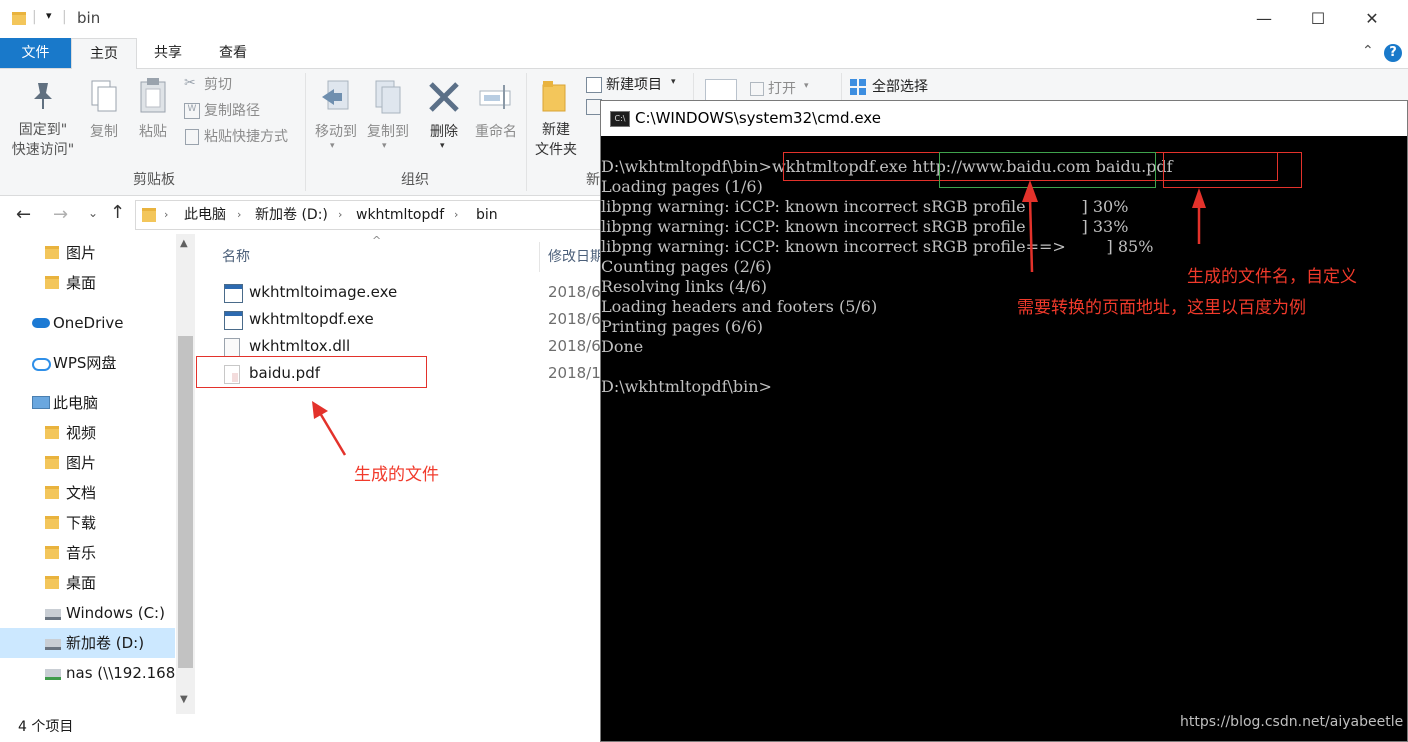 The image size is (1408, 742). What do you see at coordinates (1030, 226) in the screenshot?
I see `annotation-arrow-icon` at bounding box center [1030, 226].